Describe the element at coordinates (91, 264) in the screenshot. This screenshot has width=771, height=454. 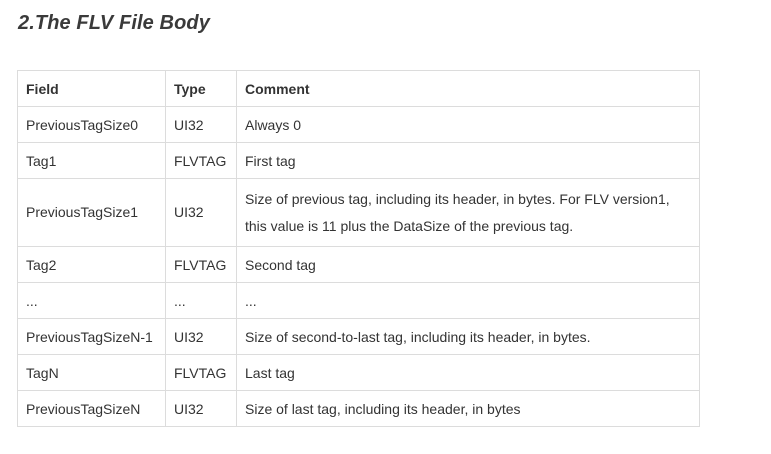
I see `field-cell: Tag2` at that location.